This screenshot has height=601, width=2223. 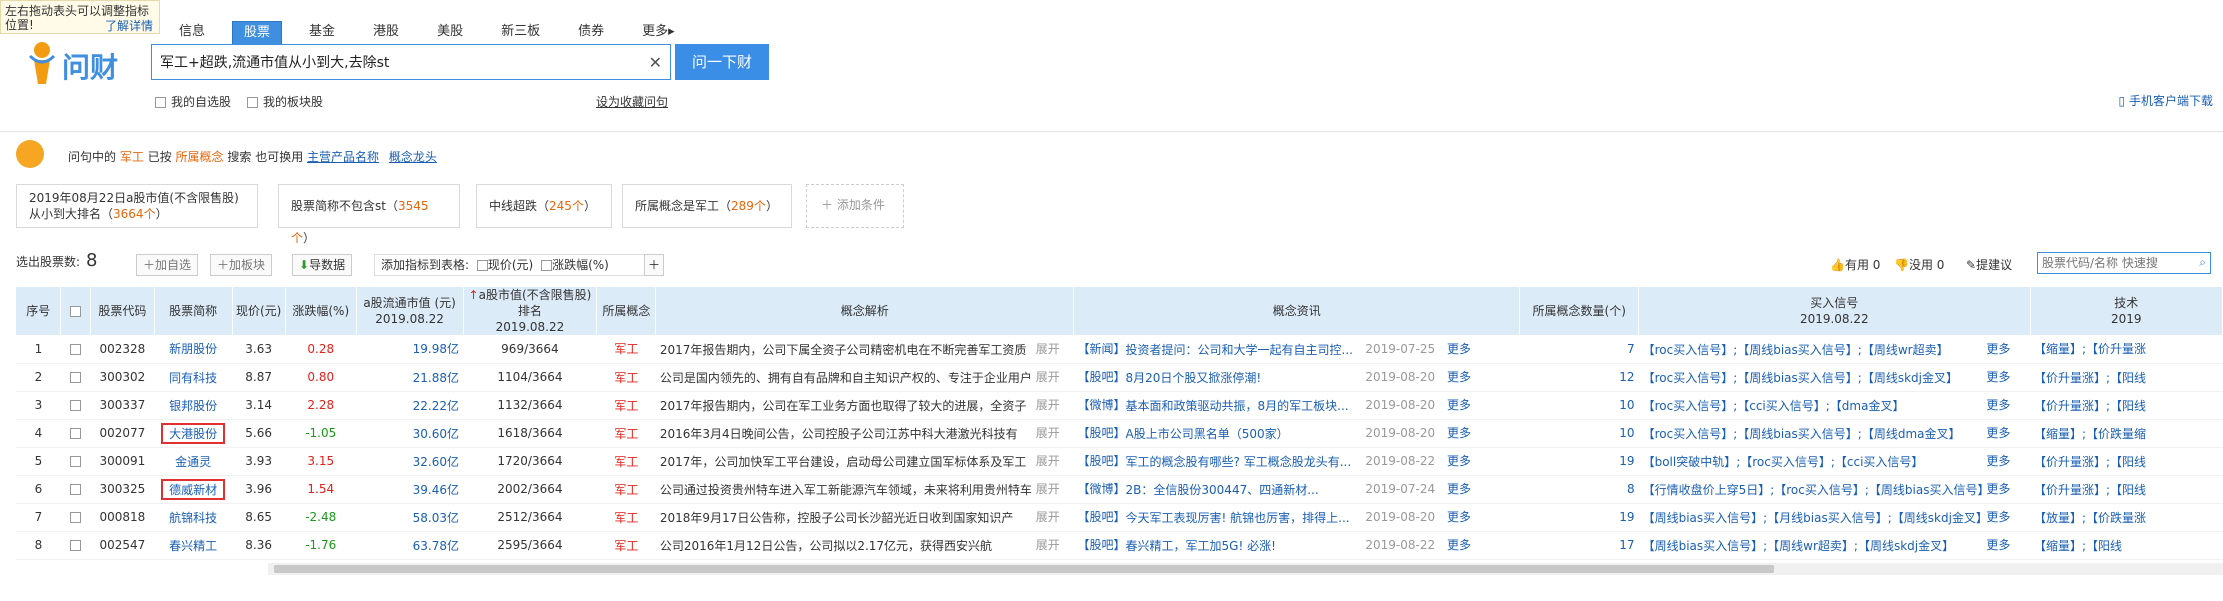 What do you see at coordinates (1579, 545) in the screenshot?
I see `cell-concept-count: 17` at bounding box center [1579, 545].